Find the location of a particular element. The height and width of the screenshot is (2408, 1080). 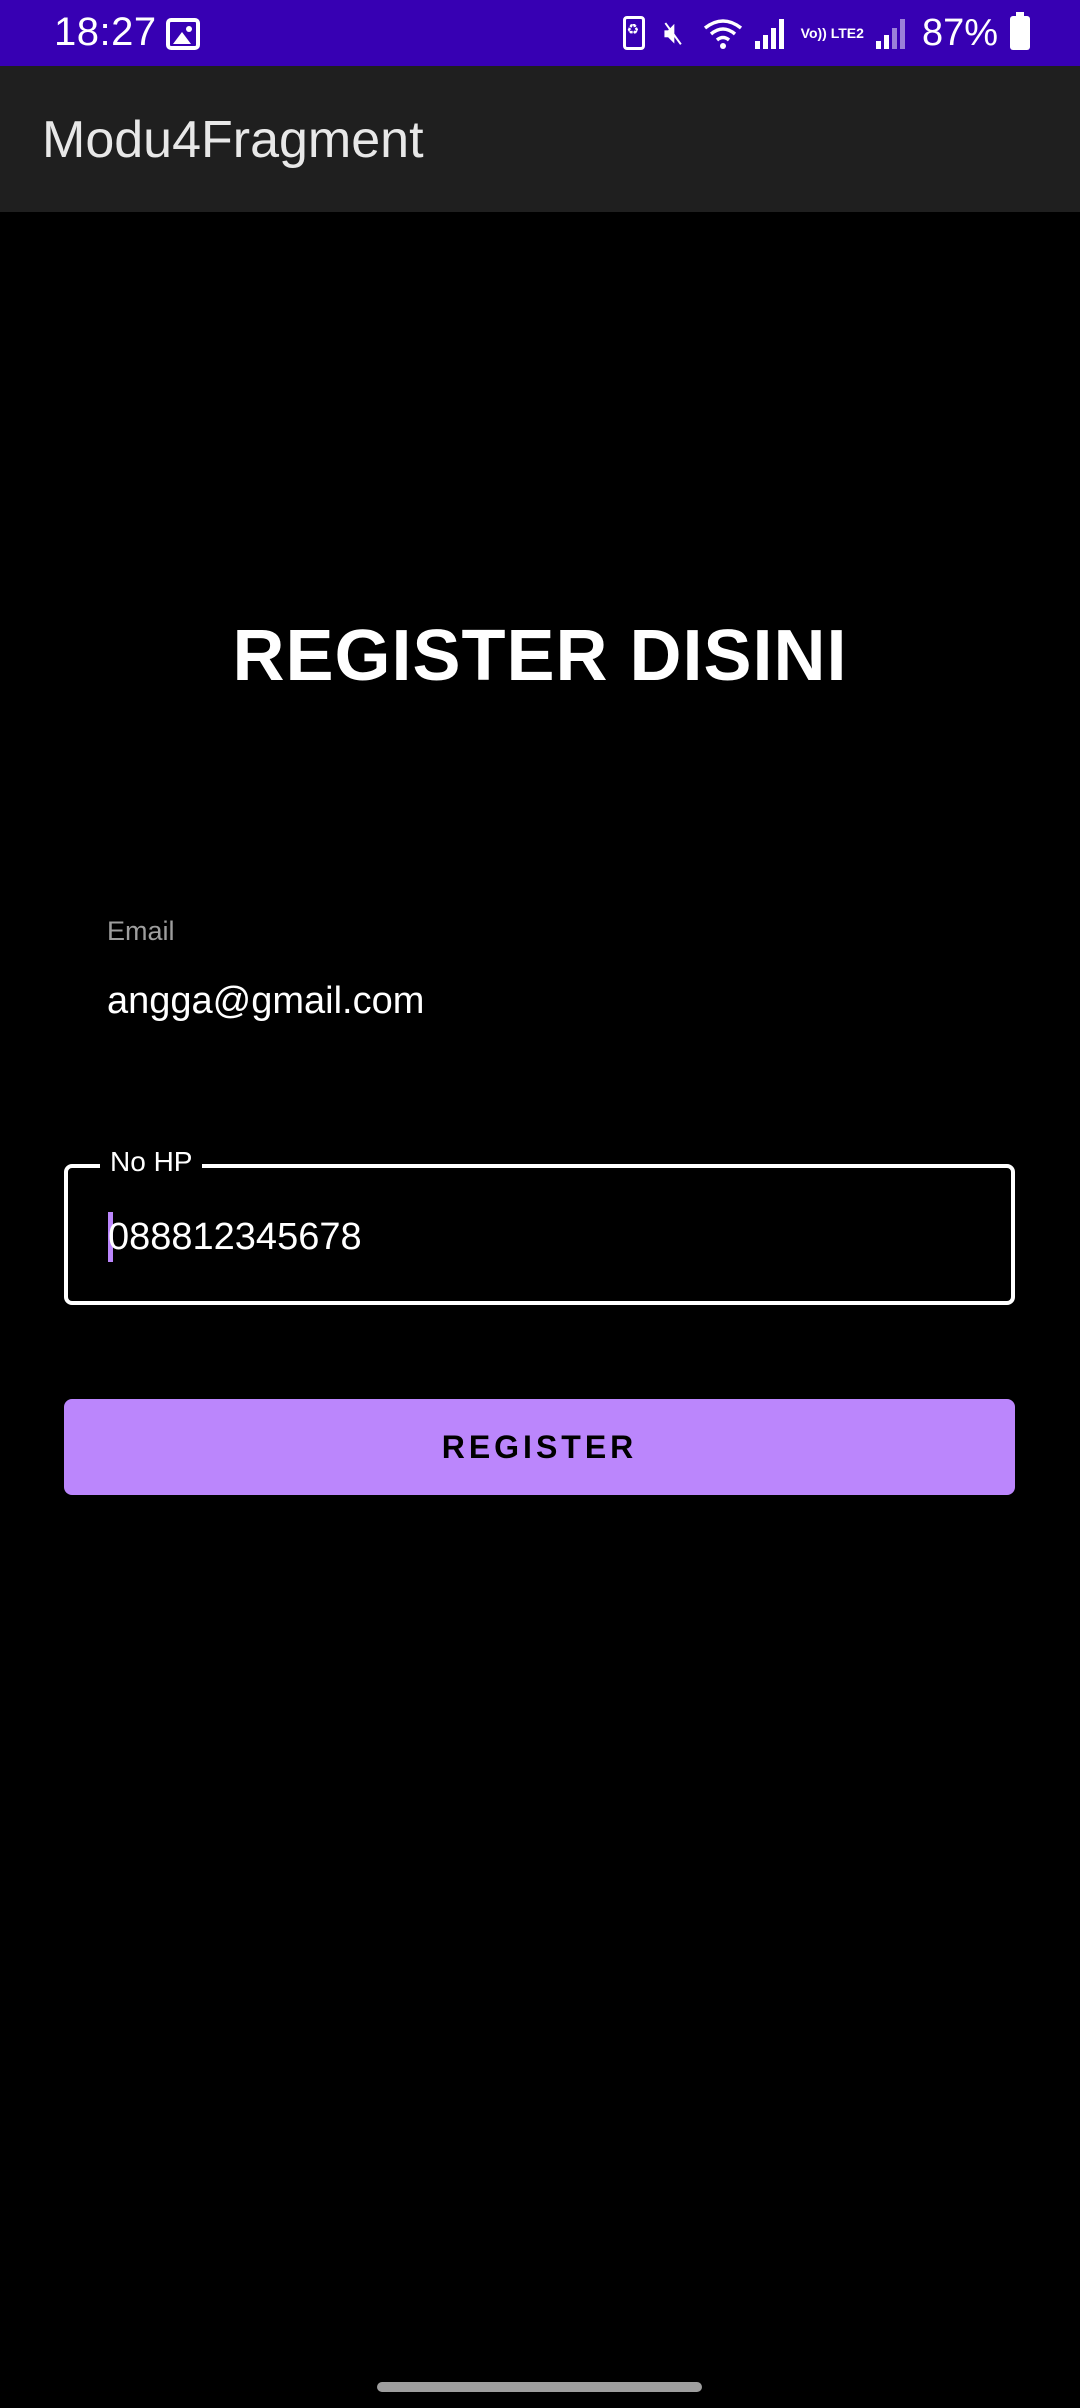

app-title: Modu4Fragment is located at coordinates (233, 140).